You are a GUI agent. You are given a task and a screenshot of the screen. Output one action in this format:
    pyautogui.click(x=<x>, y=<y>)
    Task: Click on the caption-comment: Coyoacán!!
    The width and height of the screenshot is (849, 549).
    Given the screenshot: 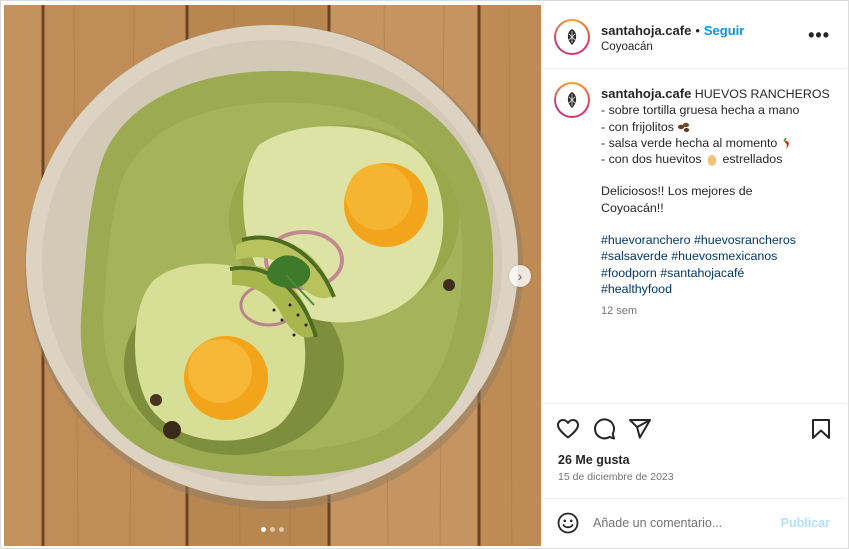 What is the action you would take?
    pyautogui.click(x=632, y=207)
    